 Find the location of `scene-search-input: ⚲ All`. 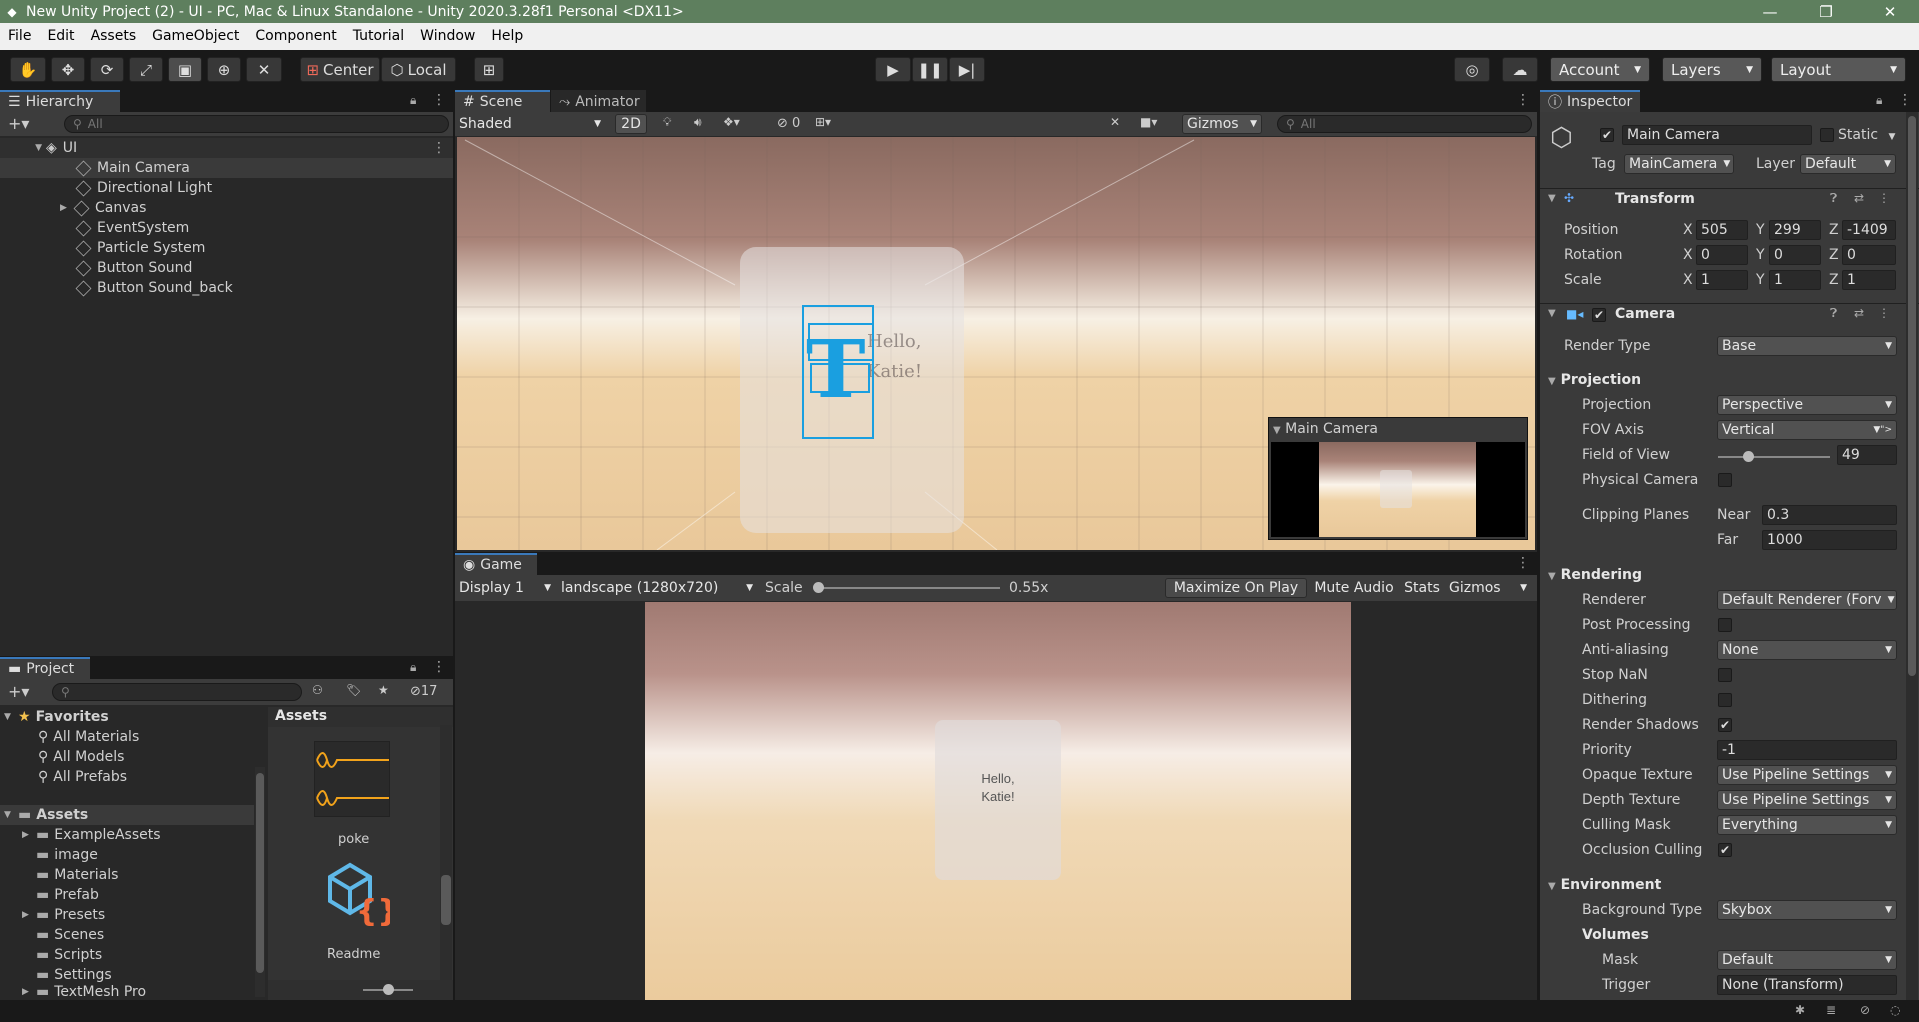

scene-search-input: ⚲ All is located at coordinates (1404, 124).